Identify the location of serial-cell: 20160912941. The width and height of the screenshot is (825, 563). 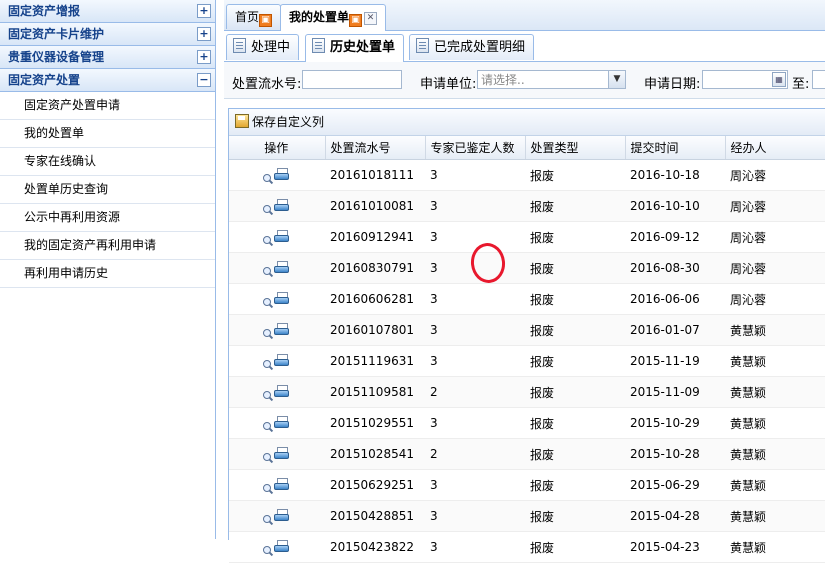
(375, 237).